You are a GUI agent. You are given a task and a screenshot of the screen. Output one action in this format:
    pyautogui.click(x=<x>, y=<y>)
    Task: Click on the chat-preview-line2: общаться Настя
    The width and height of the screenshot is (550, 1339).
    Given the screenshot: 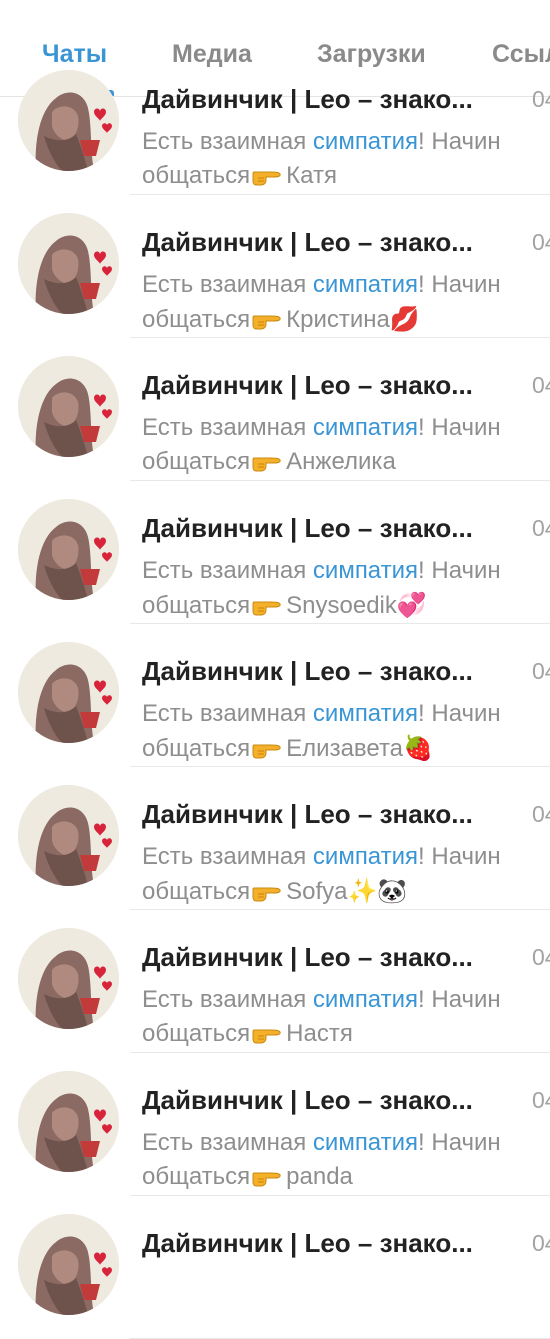 What is the action you would take?
    pyautogui.click(x=247, y=1036)
    